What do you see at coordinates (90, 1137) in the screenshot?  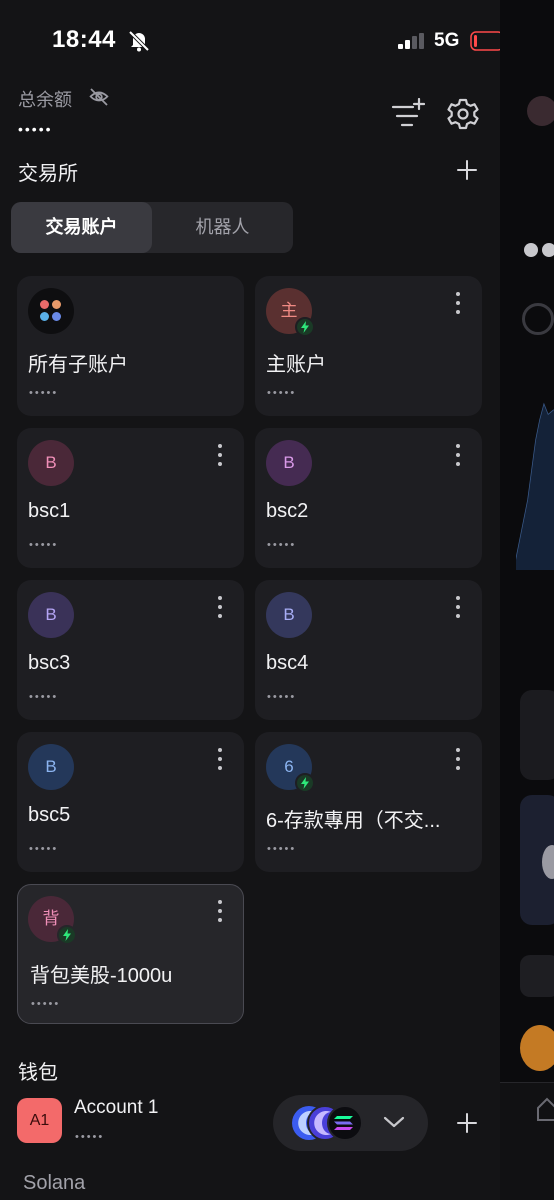 I see `wallet-account-balance: •••••` at bounding box center [90, 1137].